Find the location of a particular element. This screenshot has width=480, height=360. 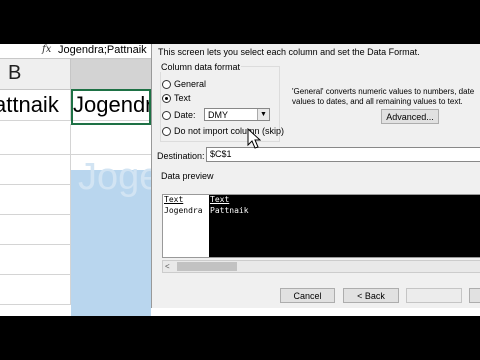

formula-text: Jogendra;Pattnaik is located at coordinates (102, 50).